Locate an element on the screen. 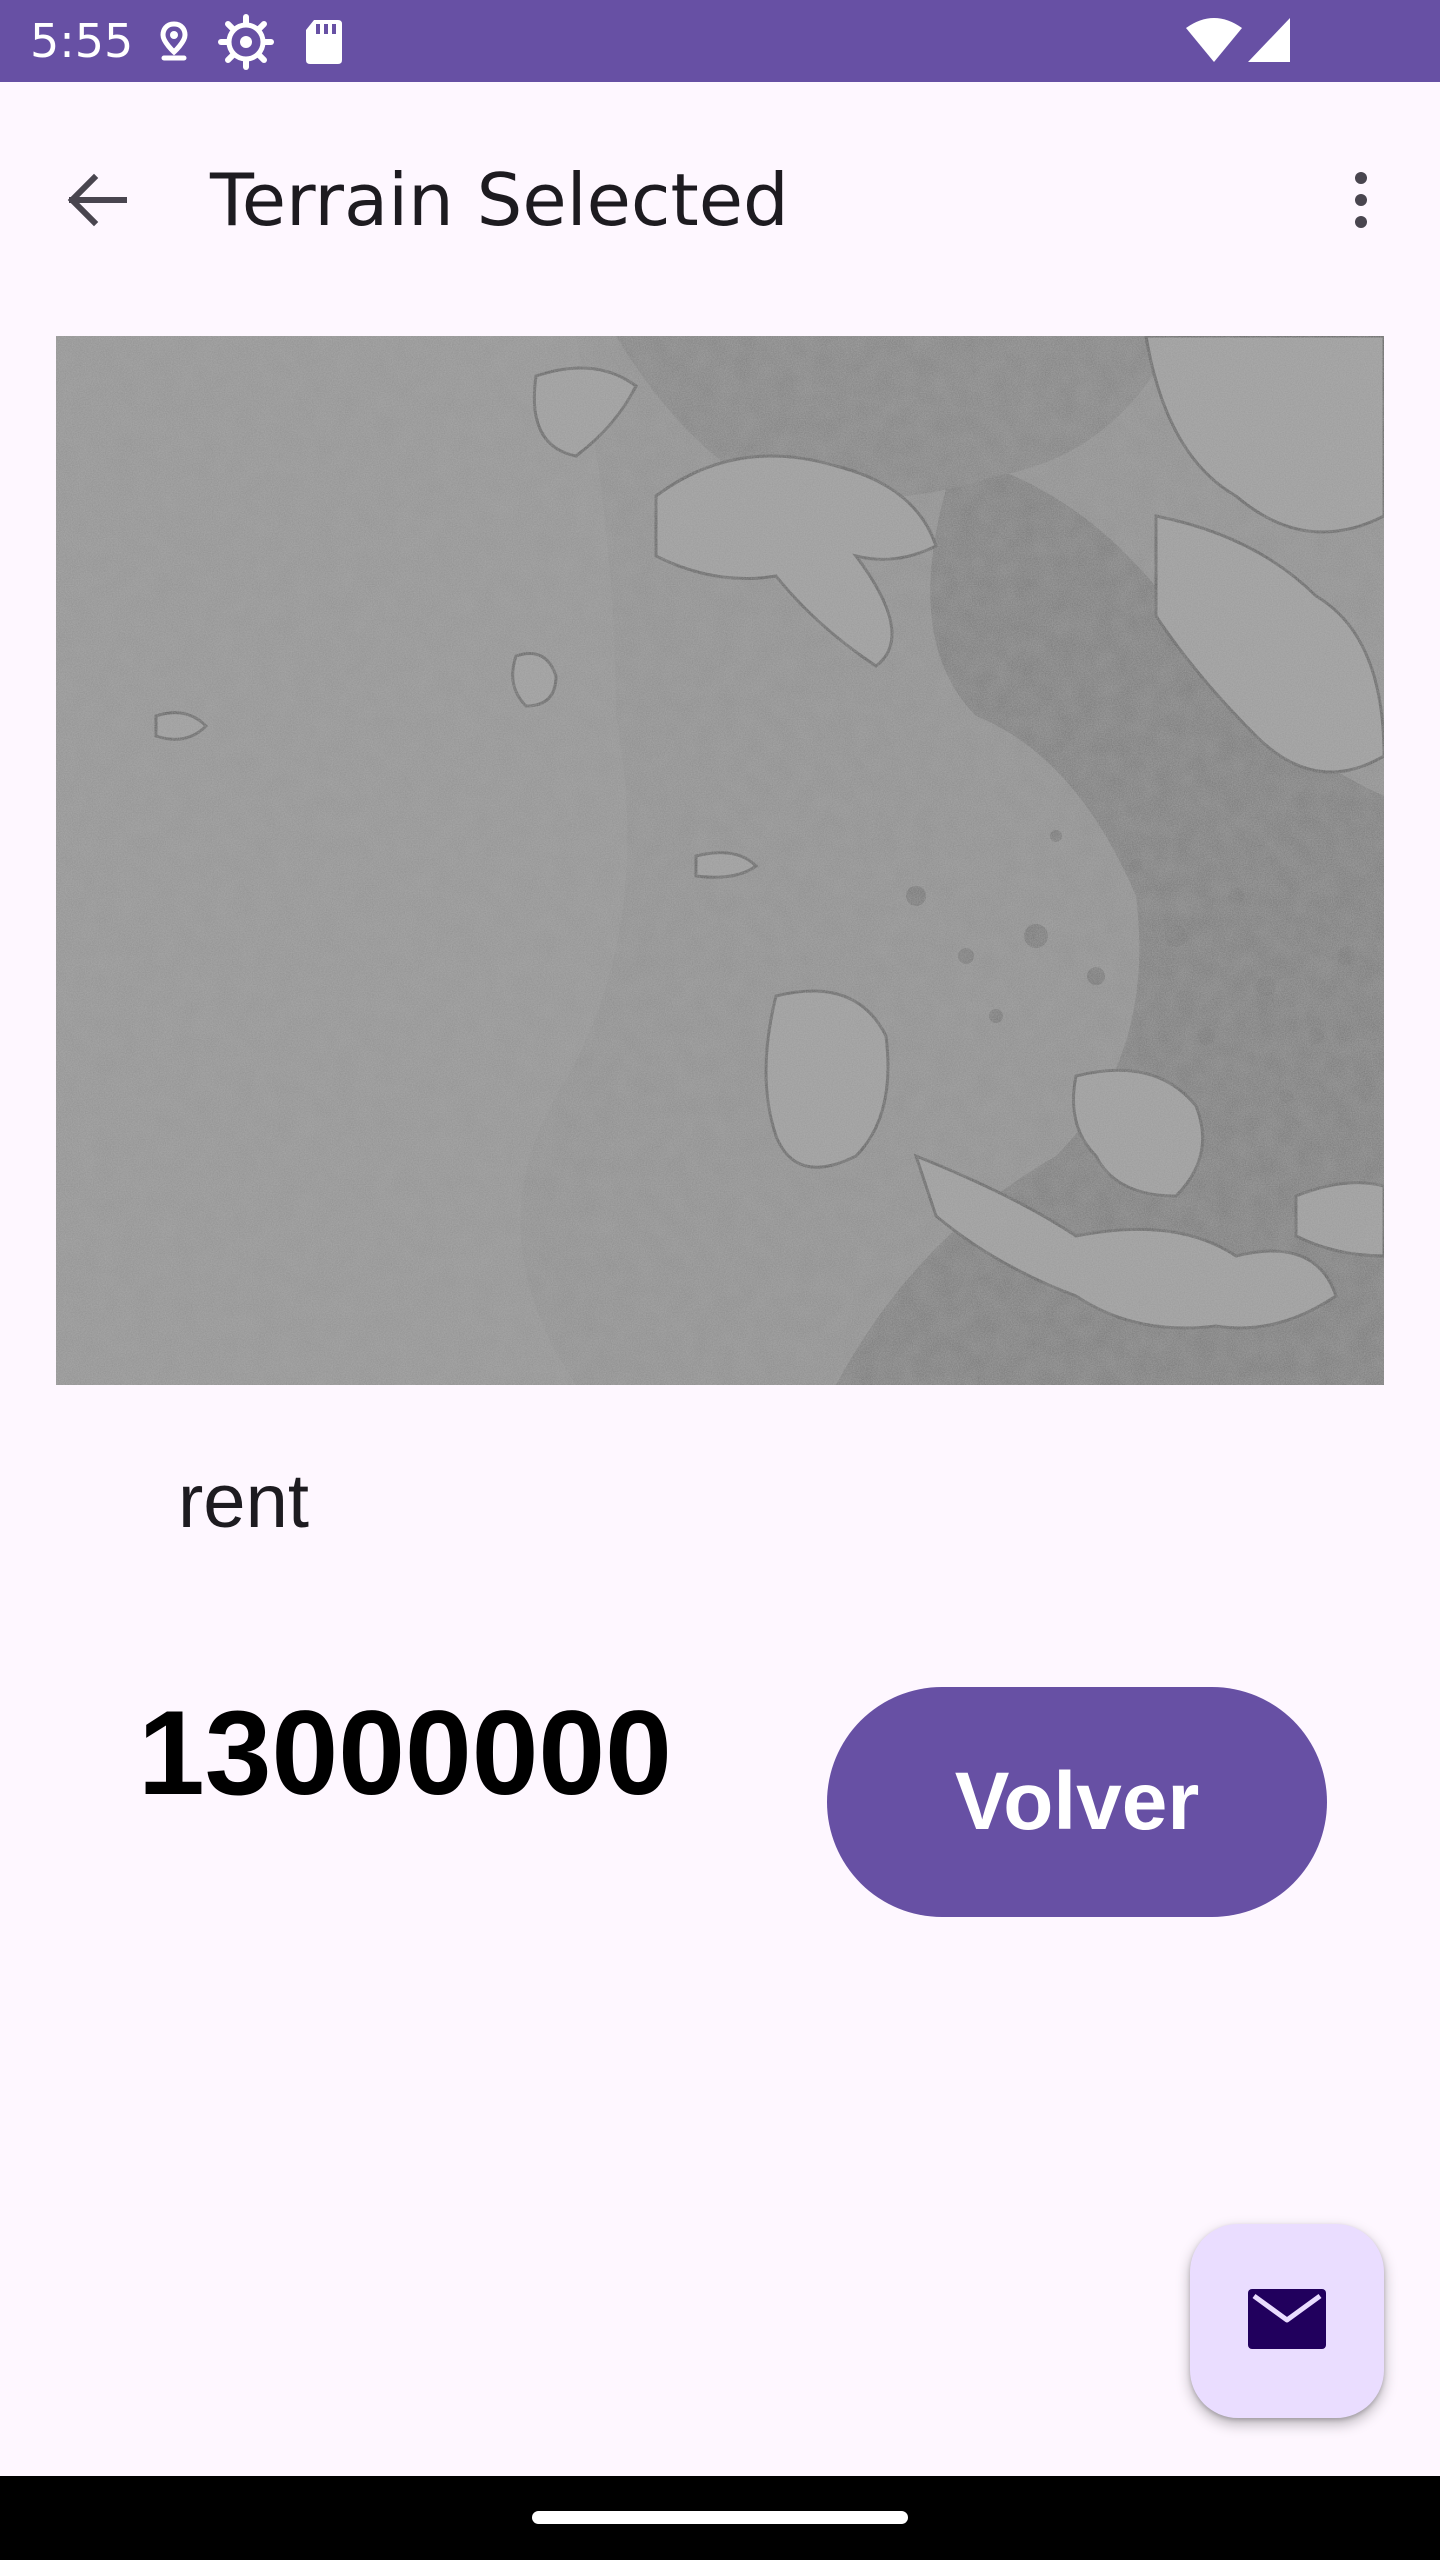 This screenshot has width=1440, height=2560. home-gesture-handle is located at coordinates (720, 2517).